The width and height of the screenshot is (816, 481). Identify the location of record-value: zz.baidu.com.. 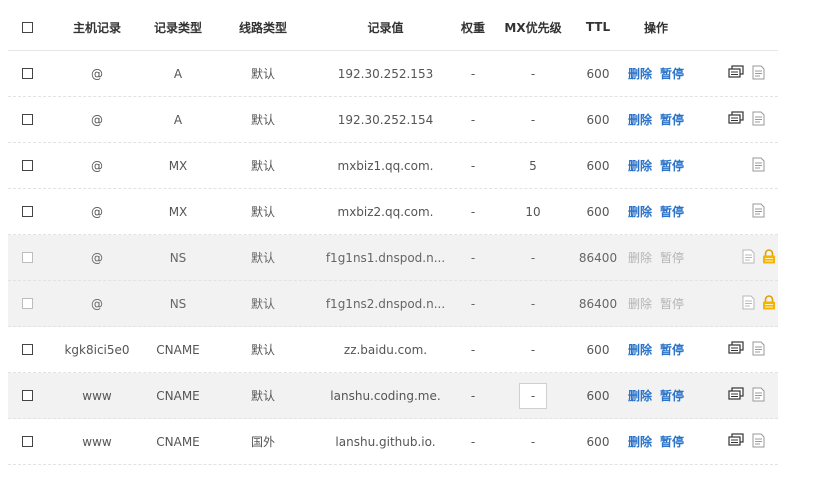
(385, 349).